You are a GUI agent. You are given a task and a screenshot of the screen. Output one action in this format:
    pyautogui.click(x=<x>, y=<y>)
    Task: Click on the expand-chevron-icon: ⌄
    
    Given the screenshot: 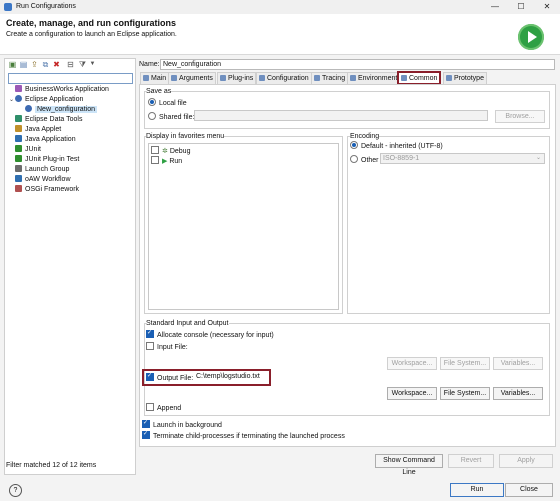 What is the action you would take?
    pyautogui.click(x=12, y=100)
    